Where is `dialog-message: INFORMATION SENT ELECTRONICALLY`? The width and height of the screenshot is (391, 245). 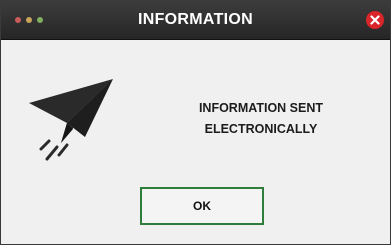 dialog-message: INFORMATION SENT ELECTRONICALLY is located at coordinates (261, 119).